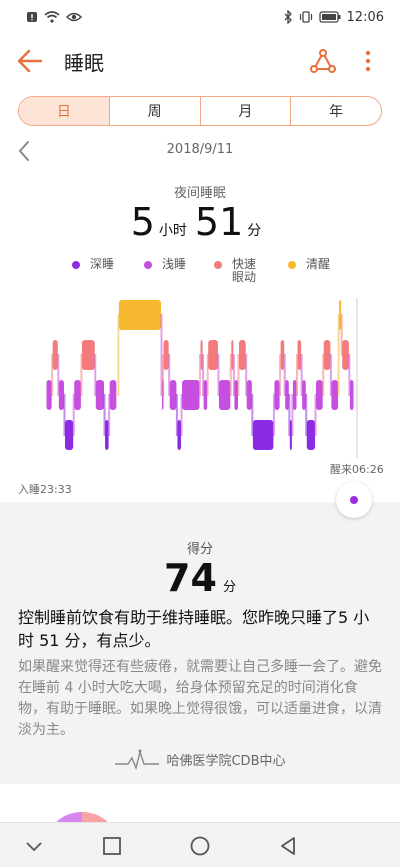  I want to click on score-summary: 控制睡前饮食有助于维持睡眠。您昨晚只睡了5 小时 51 分，有点少。, so click(194, 629).